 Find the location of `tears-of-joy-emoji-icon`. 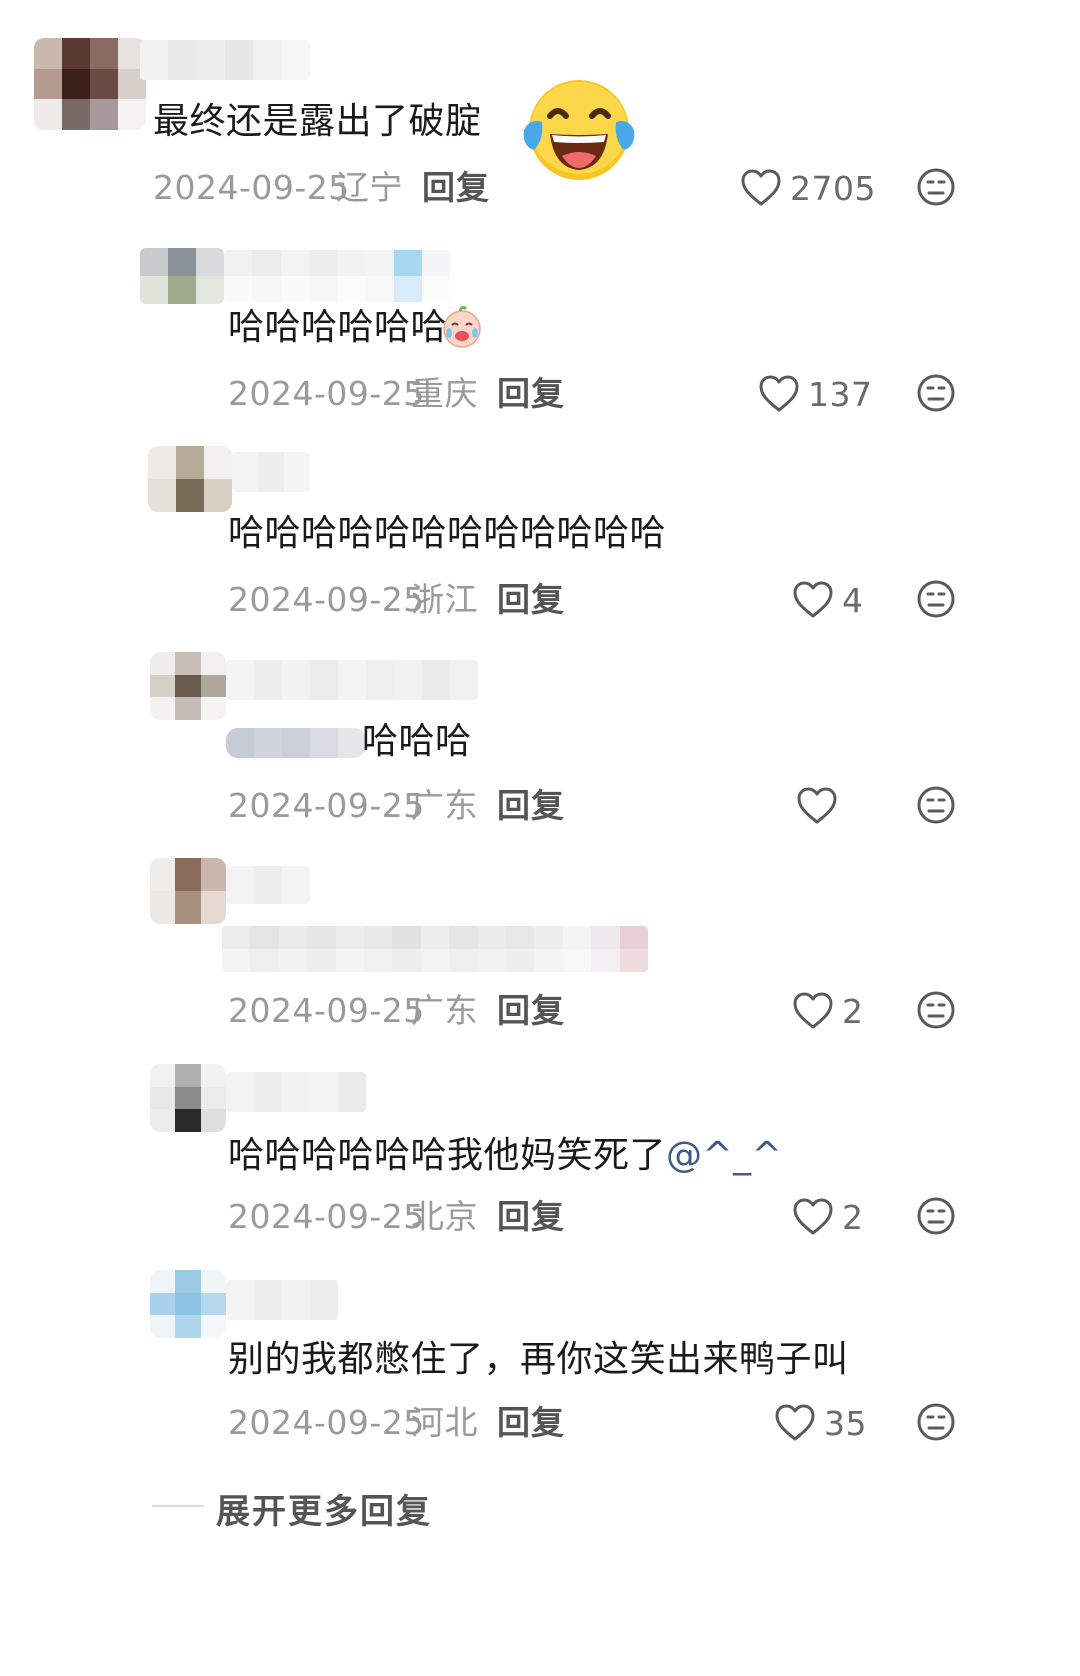

tears-of-joy-emoji-icon is located at coordinates (579, 131).